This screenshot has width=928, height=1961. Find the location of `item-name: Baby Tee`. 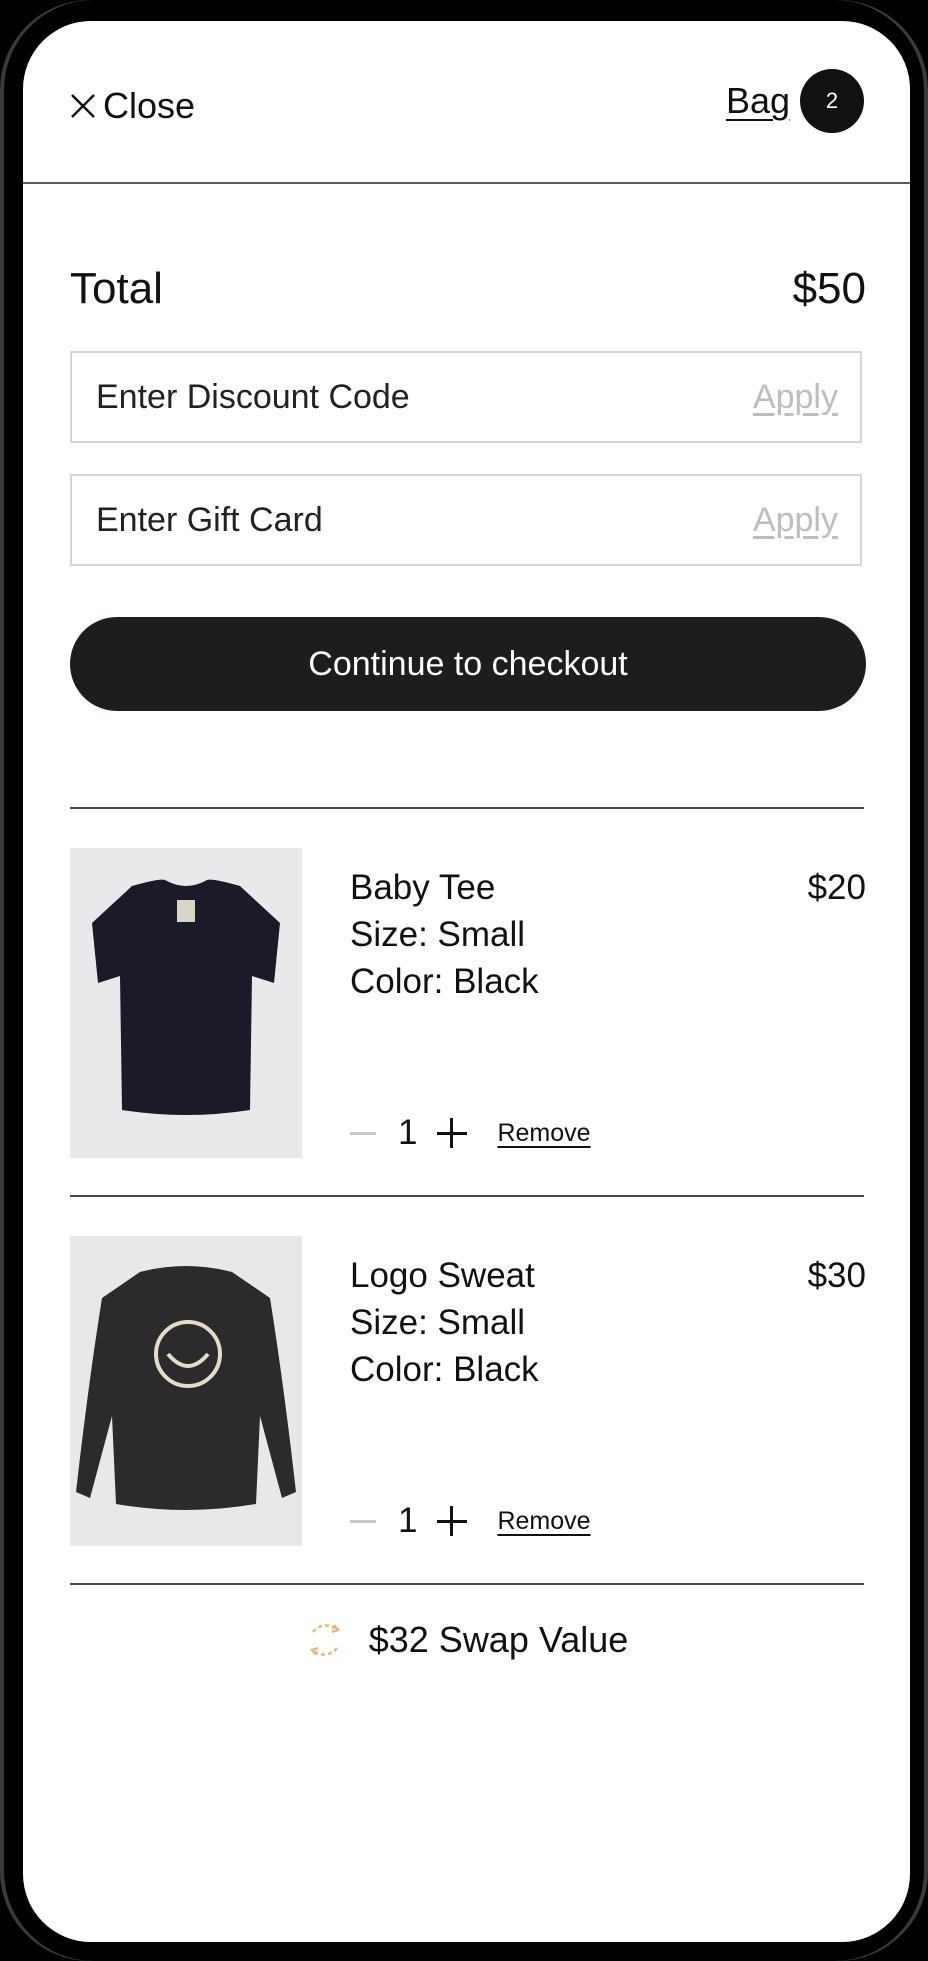

item-name: Baby Tee is located at coordinates (422, 888).